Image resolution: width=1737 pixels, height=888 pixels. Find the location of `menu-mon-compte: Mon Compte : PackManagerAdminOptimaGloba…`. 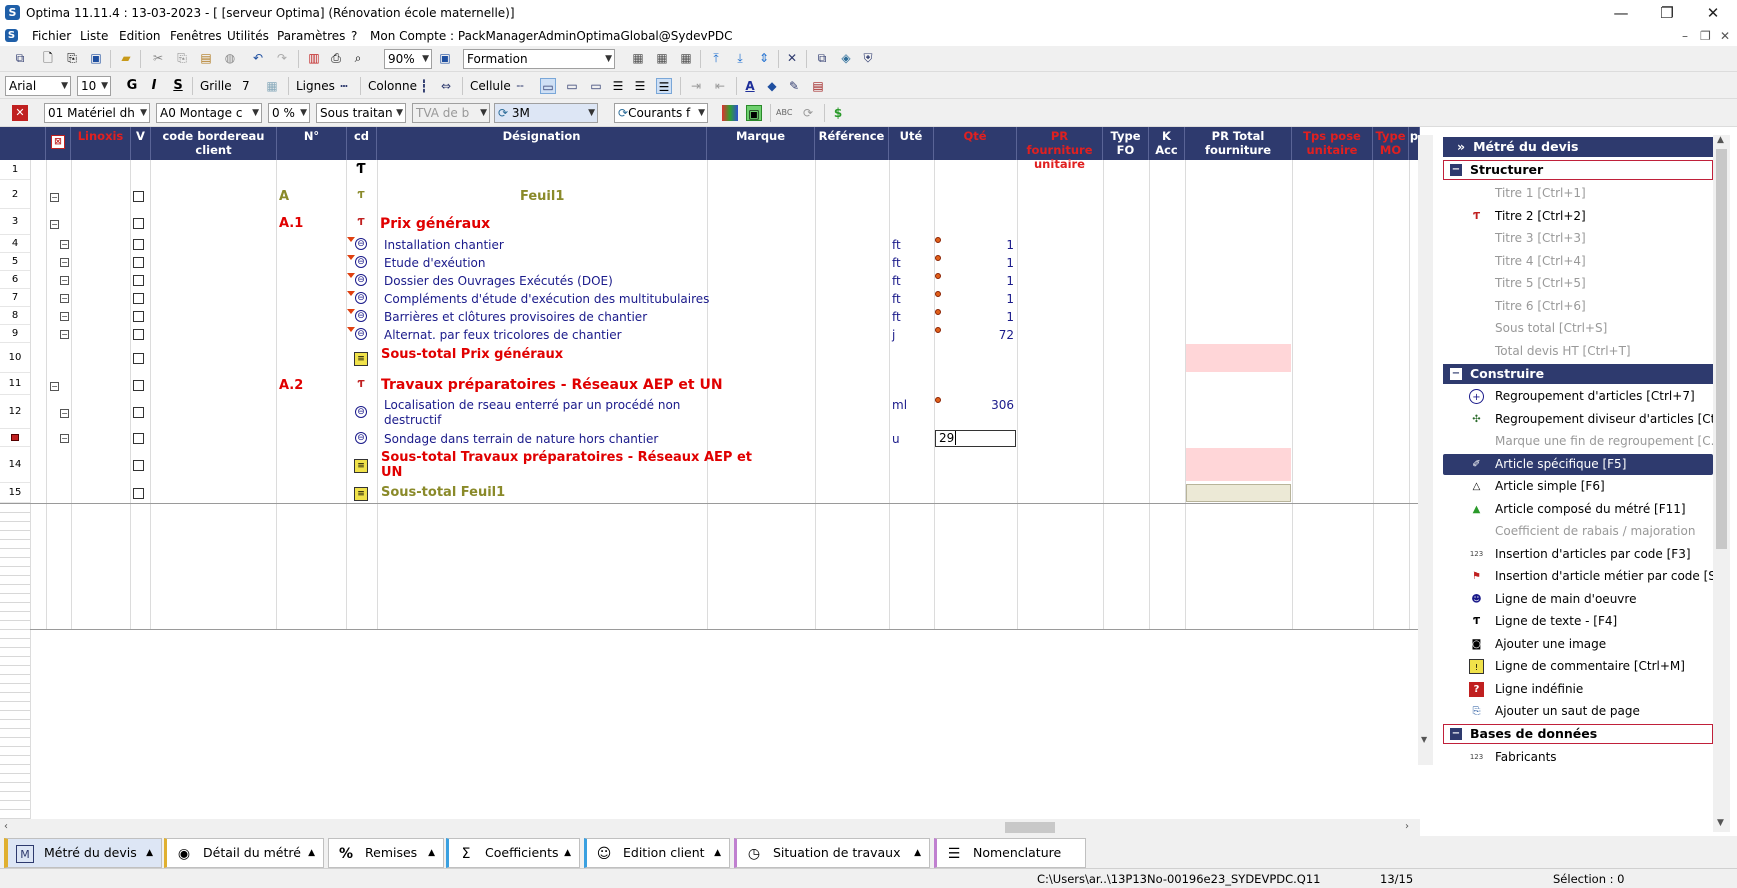

menu-mon-compte: Mon Compte : PackManagerAdminOptimaGloba… is located at coordinates (551, 36).